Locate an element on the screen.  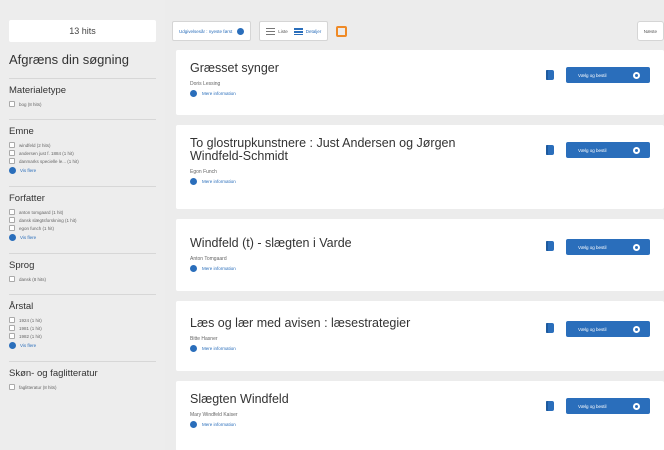
facet-title: Skøn- og faglitteratur is located at coordinates (53, 373).